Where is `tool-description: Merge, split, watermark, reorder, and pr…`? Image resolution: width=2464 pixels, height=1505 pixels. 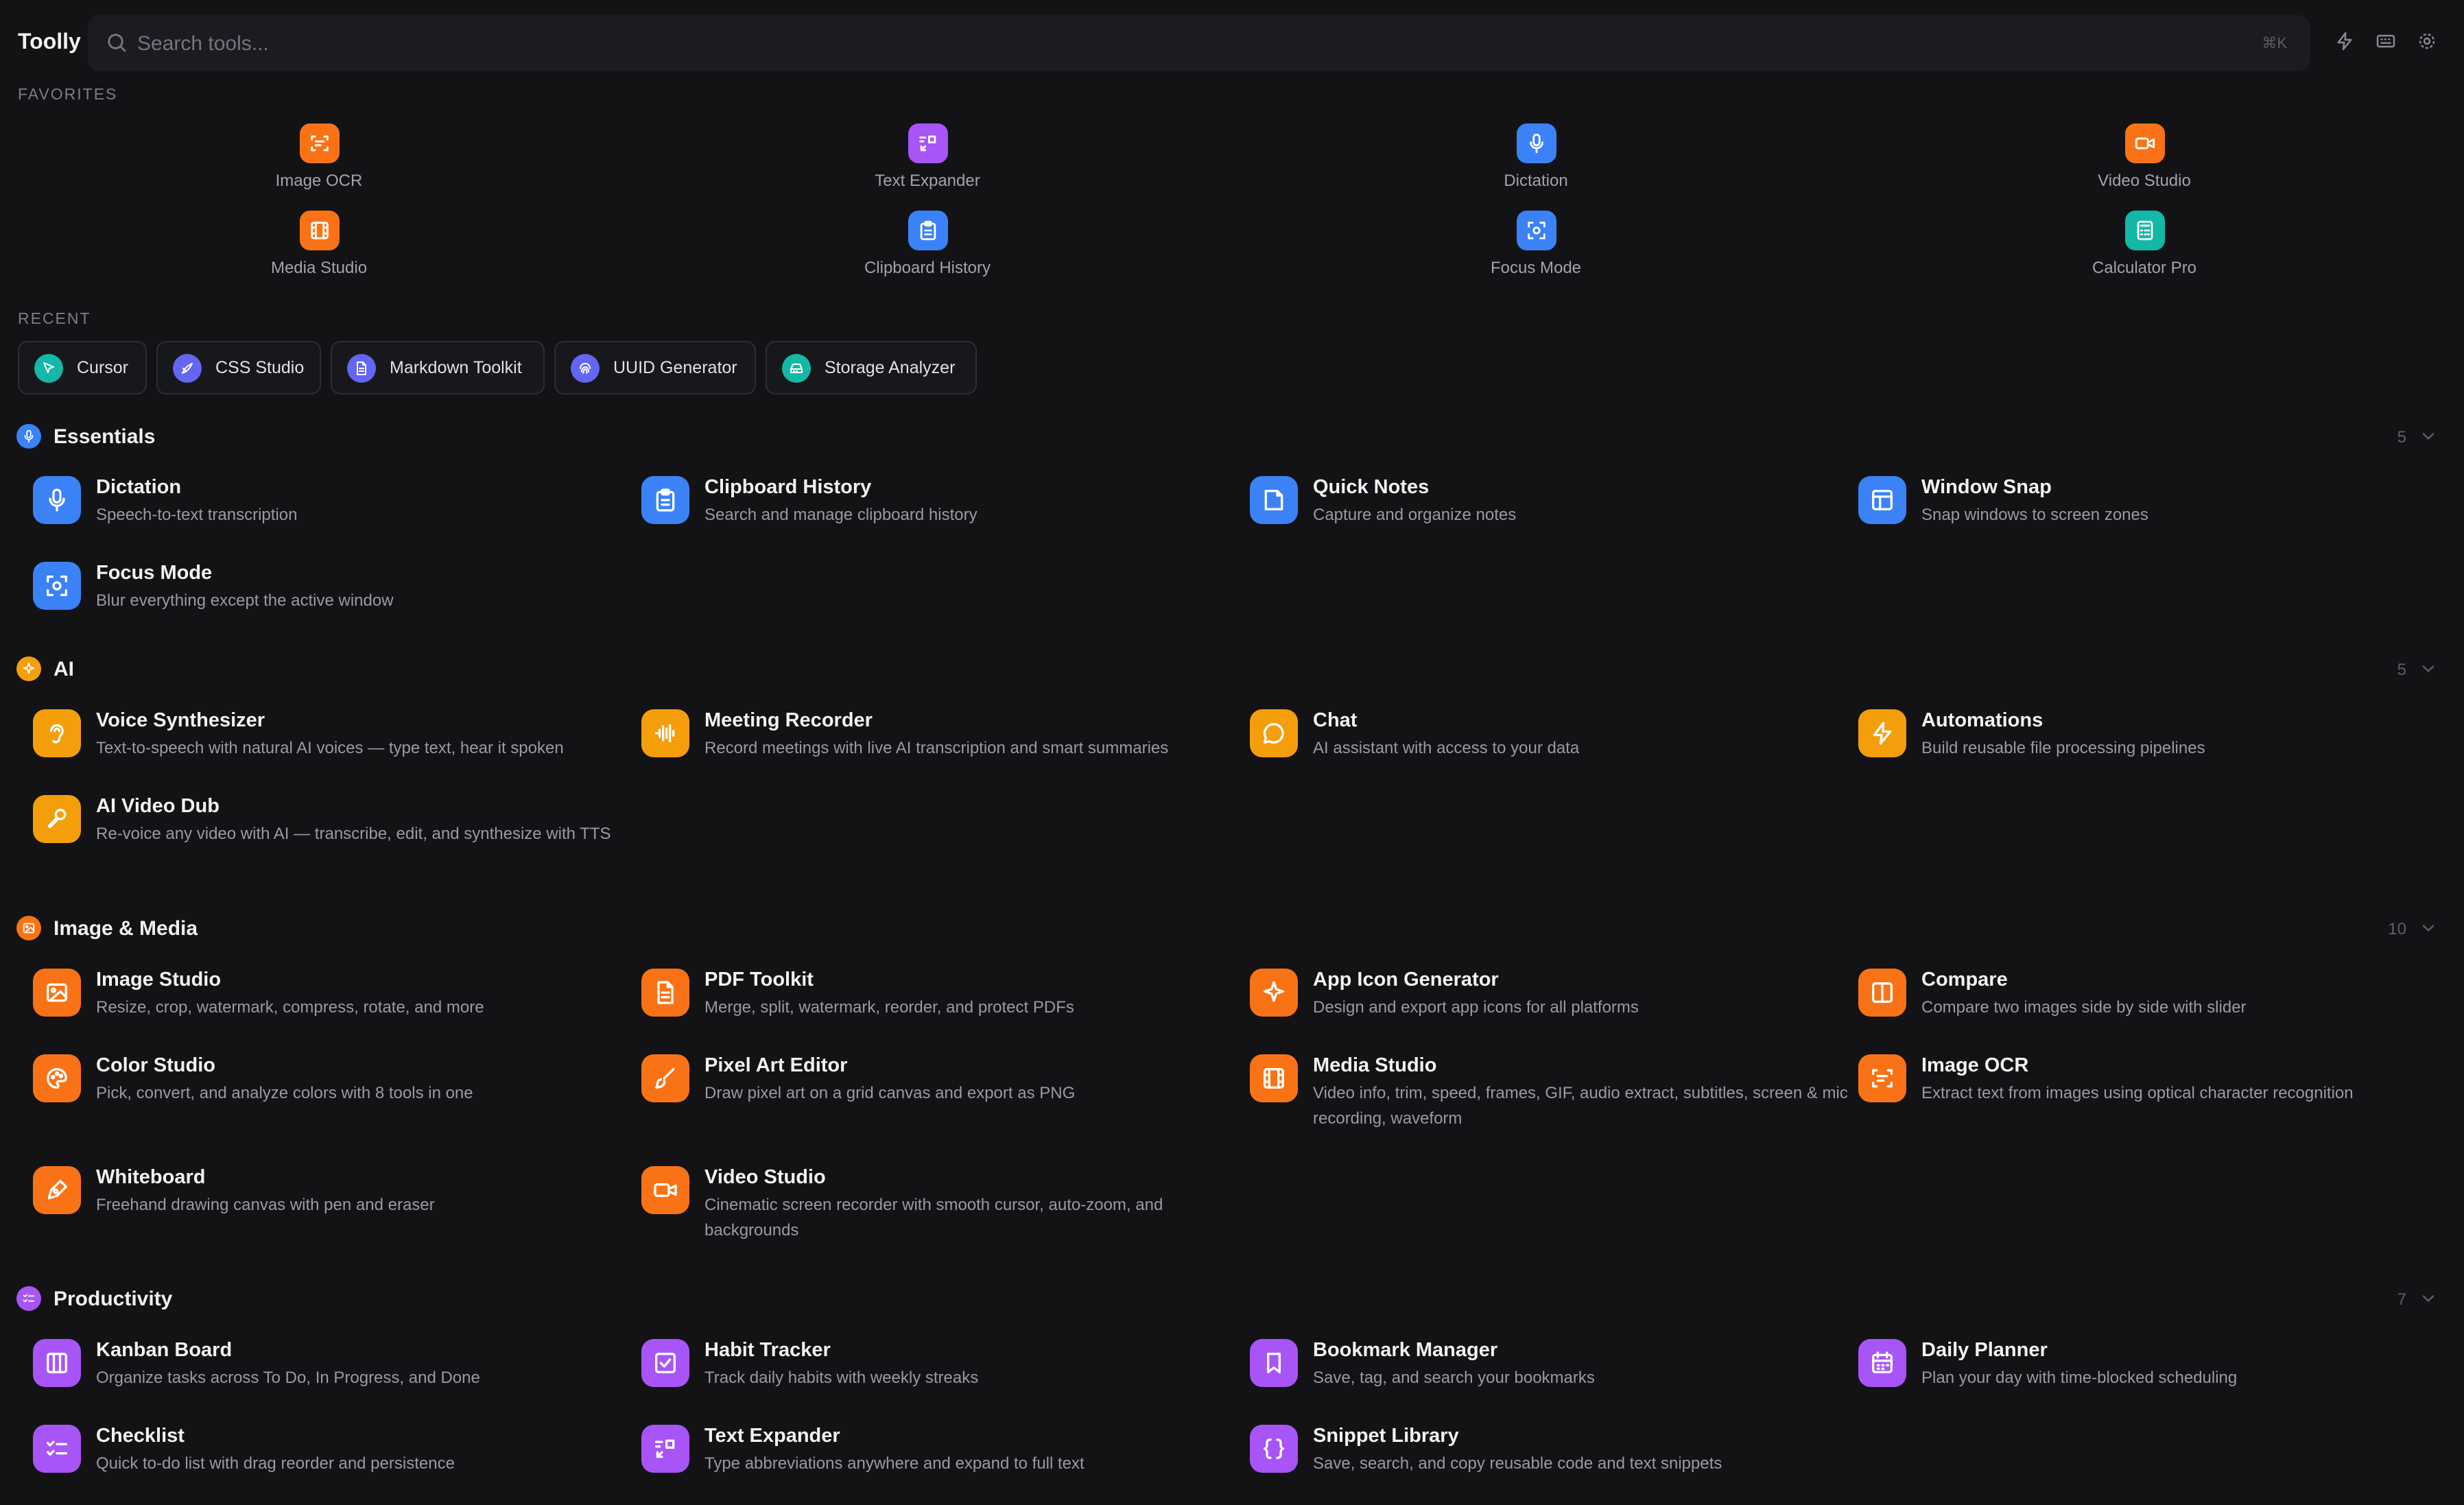 tool-description: Merge, split, watermark, reorder, and pr… is located at coordinates (889, 1007).